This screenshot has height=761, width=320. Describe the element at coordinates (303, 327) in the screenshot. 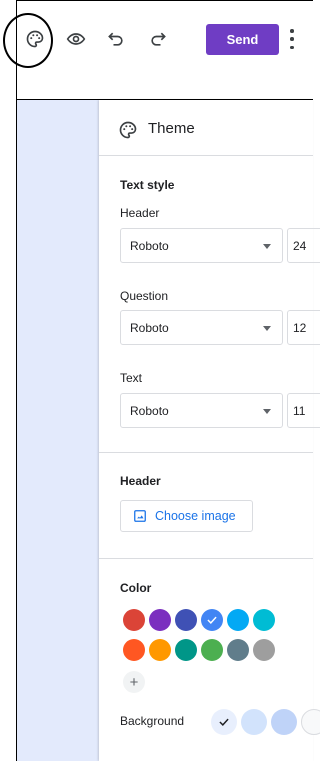

I see `question-size-select: 12` at that location.